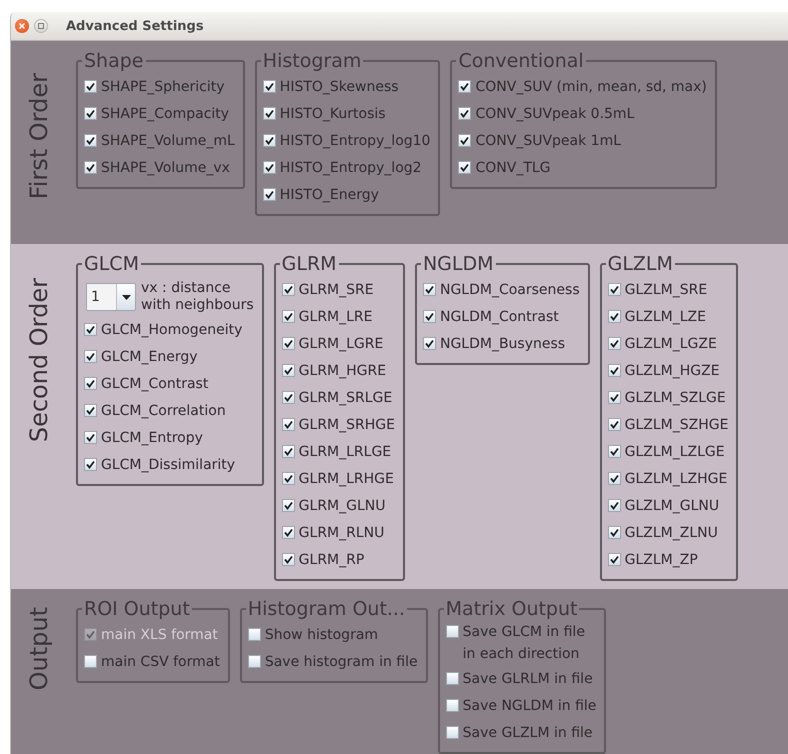 The height and width of the screenshot is (754, 788). Describe the element at coordinates (666, 290) in the screenshot. I see `checkbox-label: GLZLM_SRE` at that location.